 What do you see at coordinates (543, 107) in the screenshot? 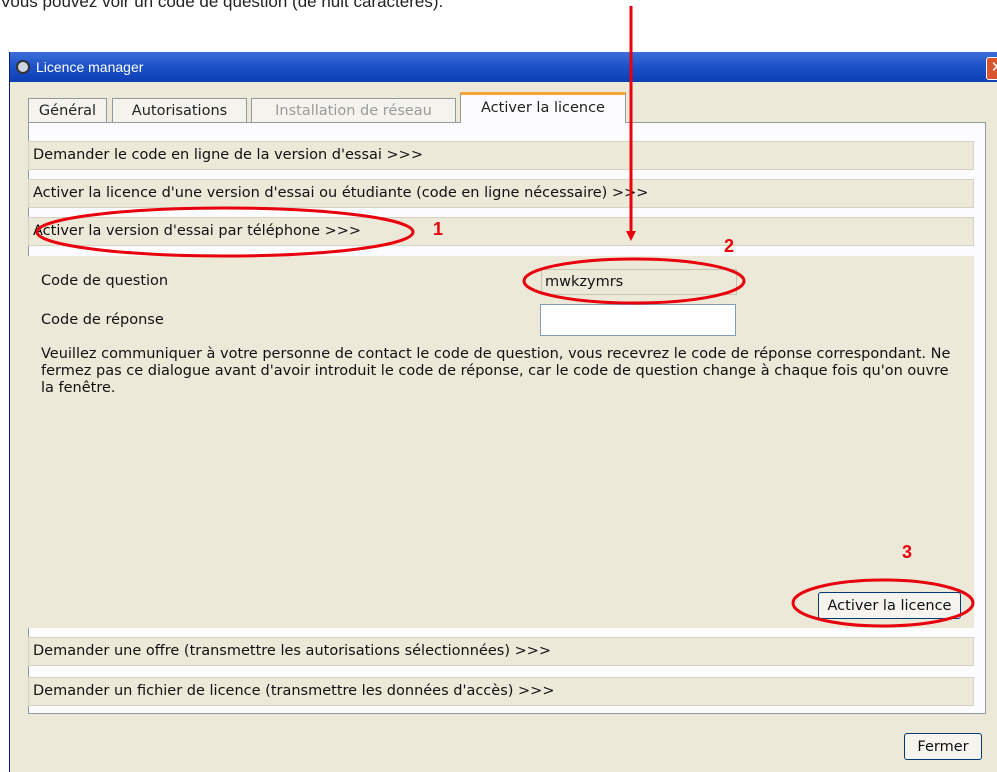
I see `tab-activer-licence: Activer la licence` at bounding box center [543, 107].